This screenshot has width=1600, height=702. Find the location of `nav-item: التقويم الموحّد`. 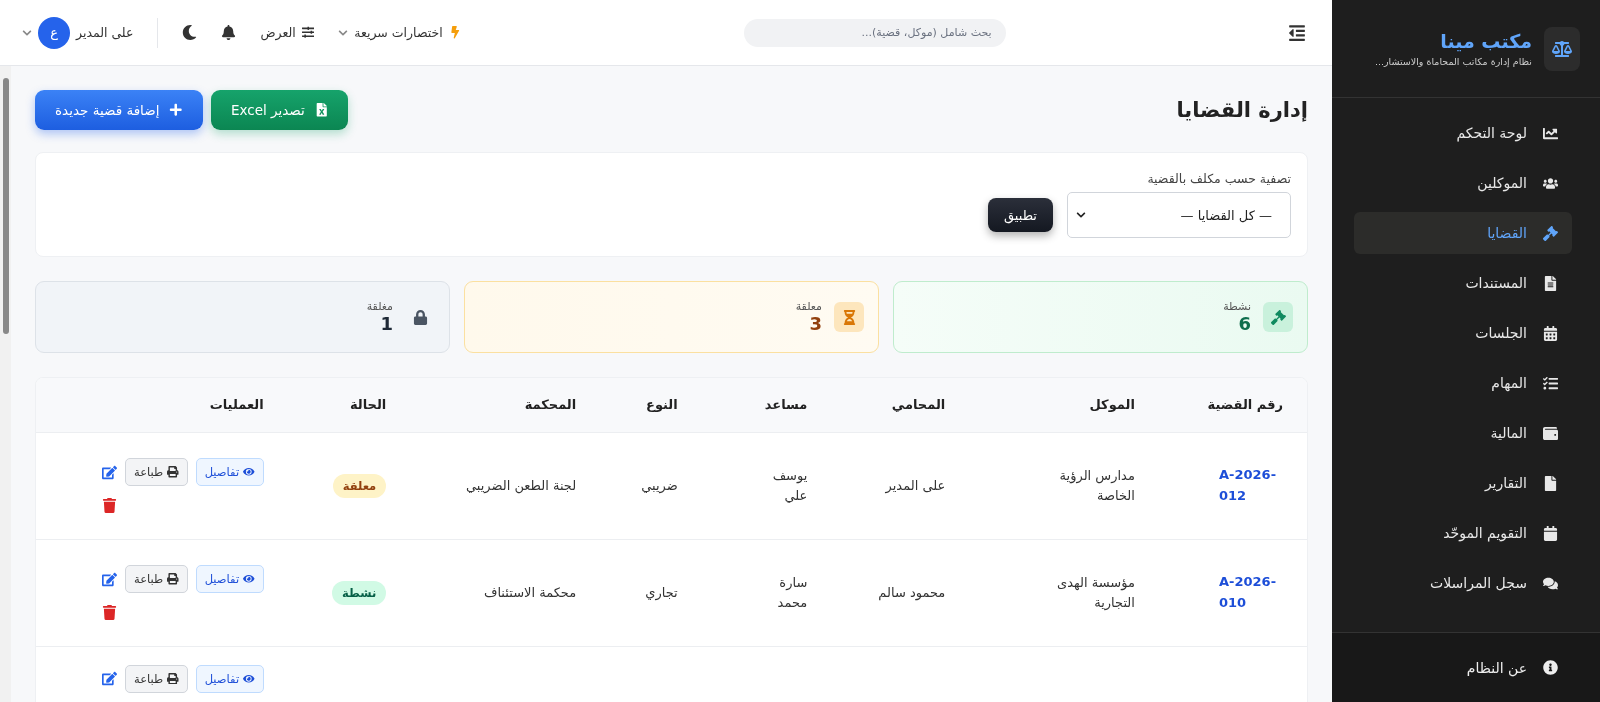

nav-item: التقويم الموحّد is located at coordinates (1463, 533).